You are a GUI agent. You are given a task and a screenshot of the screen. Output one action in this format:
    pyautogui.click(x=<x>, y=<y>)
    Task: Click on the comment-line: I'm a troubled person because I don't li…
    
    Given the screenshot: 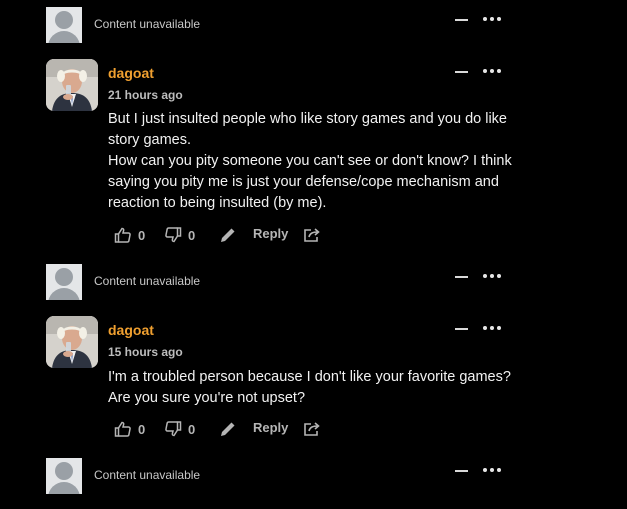 What is the action you would take?
    pyautogui.click(x=309, y=377)
    